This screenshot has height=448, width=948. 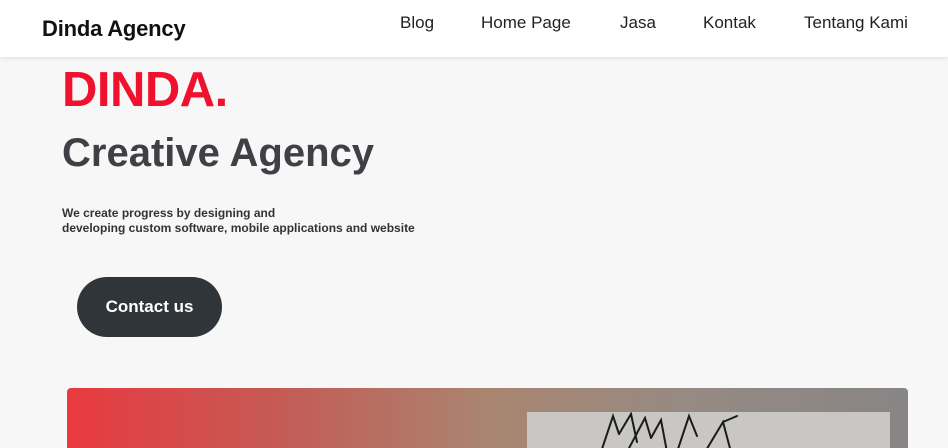 What do you see at coordinates (169, 213) in the screenshot?
I see `hero-description-line-1: We create progress by designing and` at bounding box center [169, 213].